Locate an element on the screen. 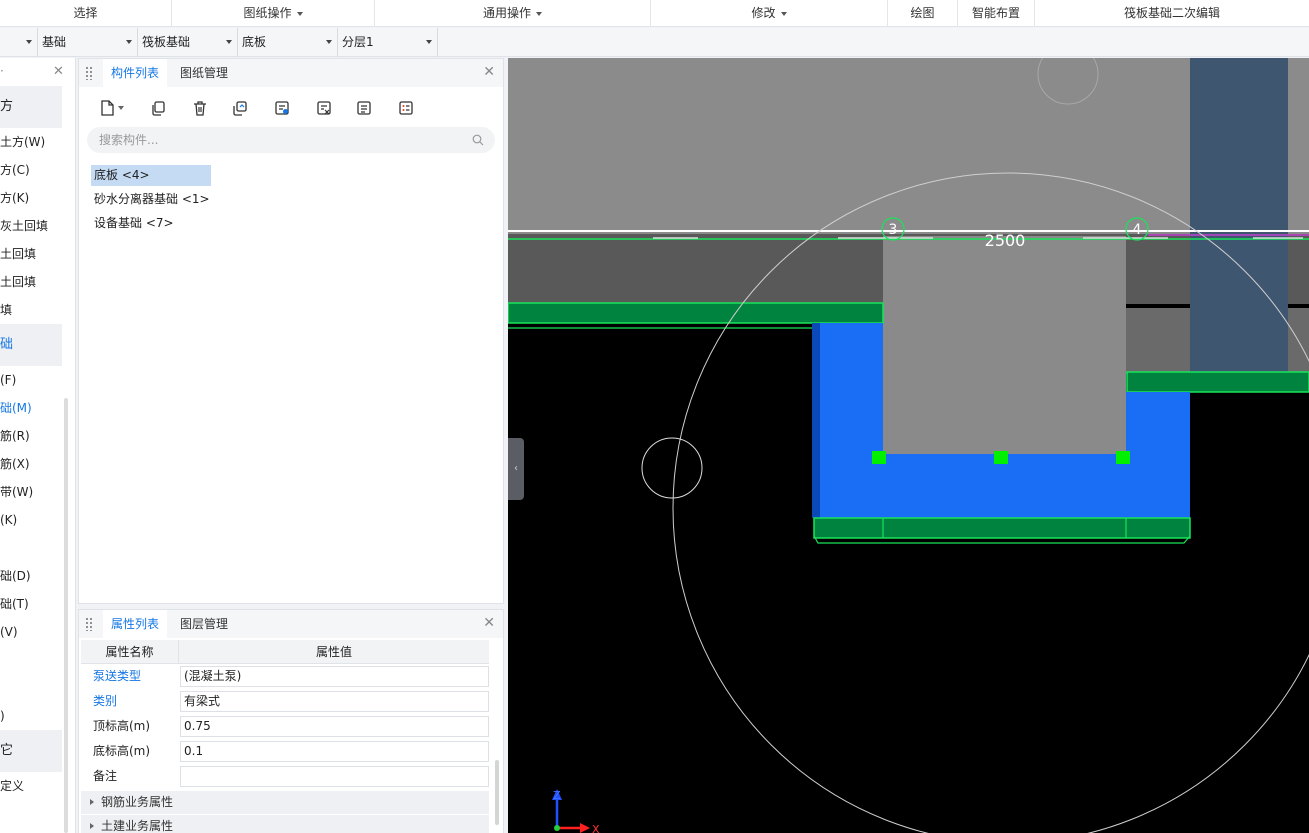 This screenshot has height=833, width=1309. ribbon-group-general-ops: 通用操作 is located at coordinates (513, 13).